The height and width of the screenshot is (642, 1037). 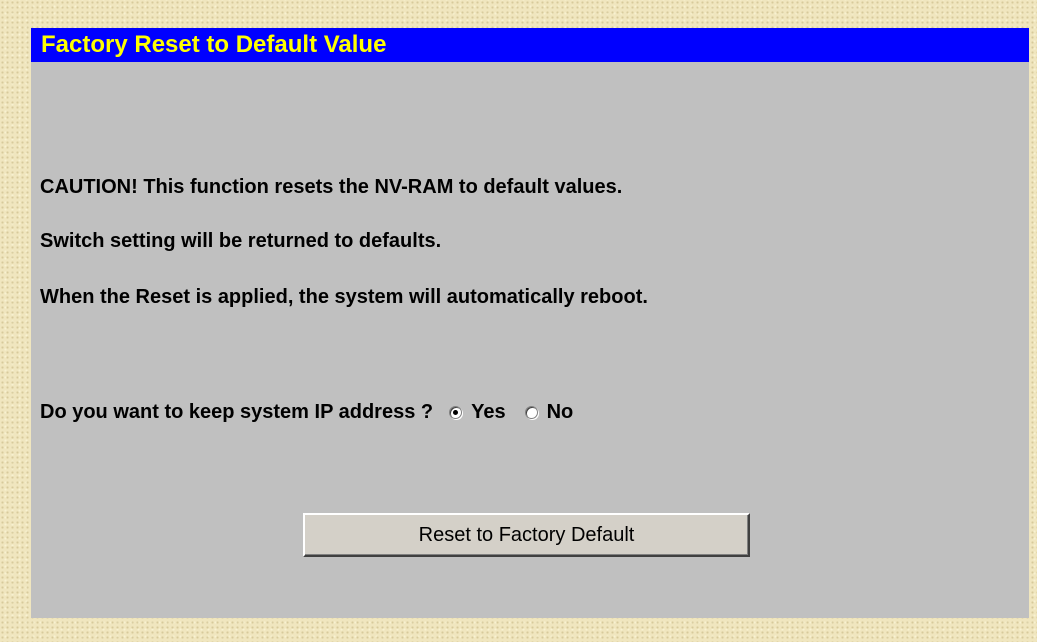 What do you see at coordinates (456, 412) in the screenshot?
I see `yes-radio-button` at bounding box center [456, 412].